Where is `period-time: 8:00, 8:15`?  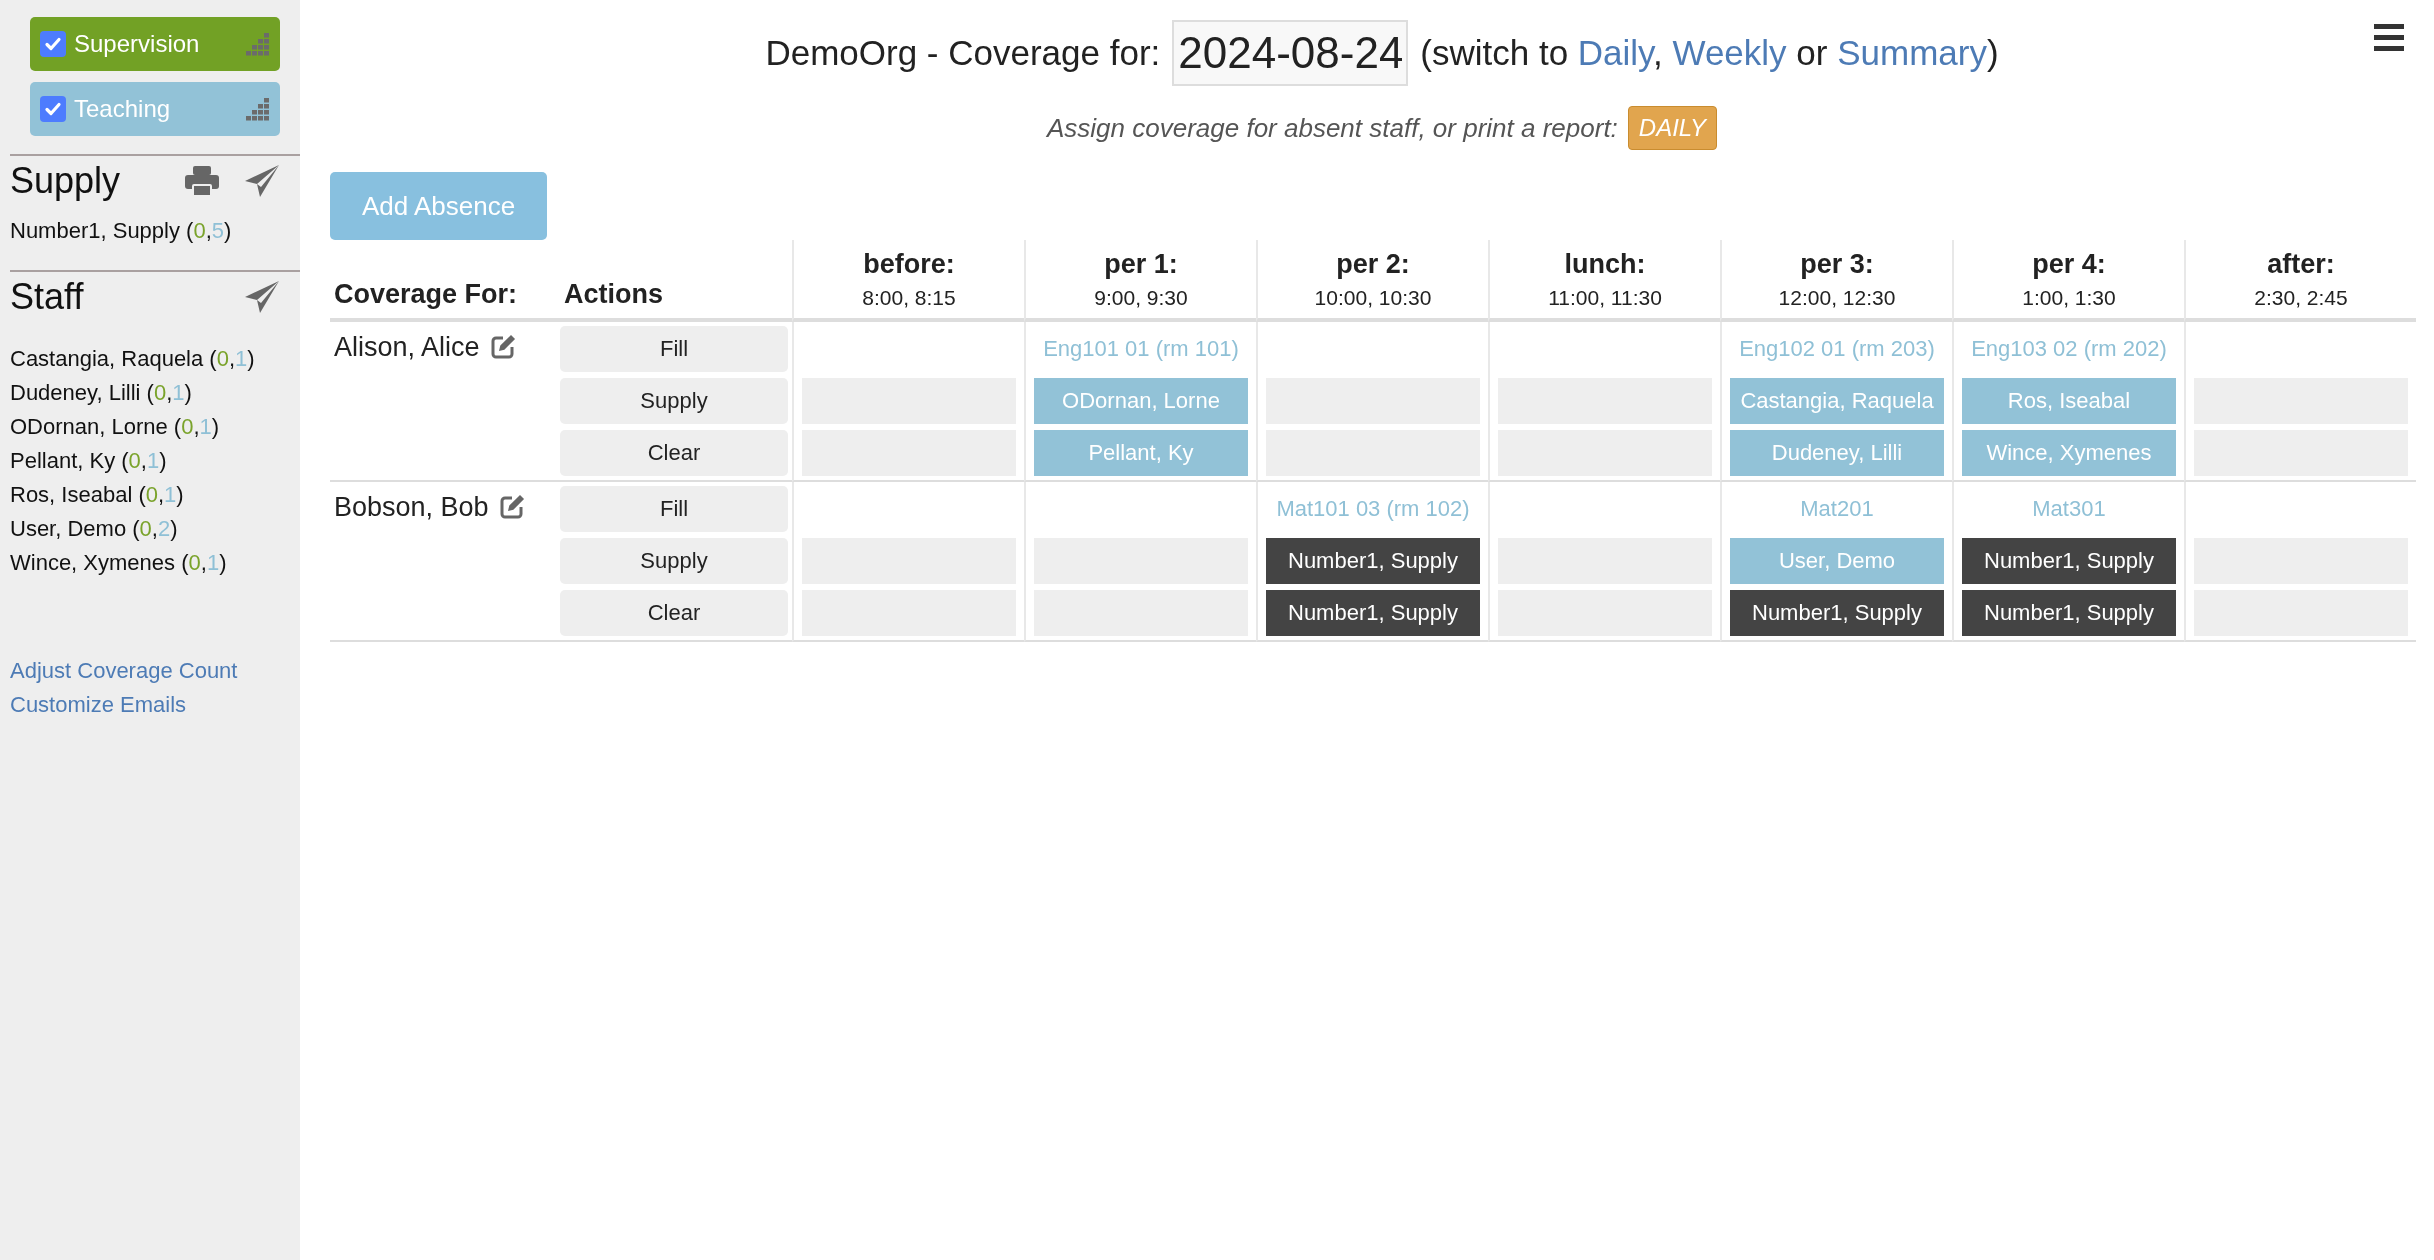
period-time: 8:00, 8:15 is located at coordinates (909, 298).